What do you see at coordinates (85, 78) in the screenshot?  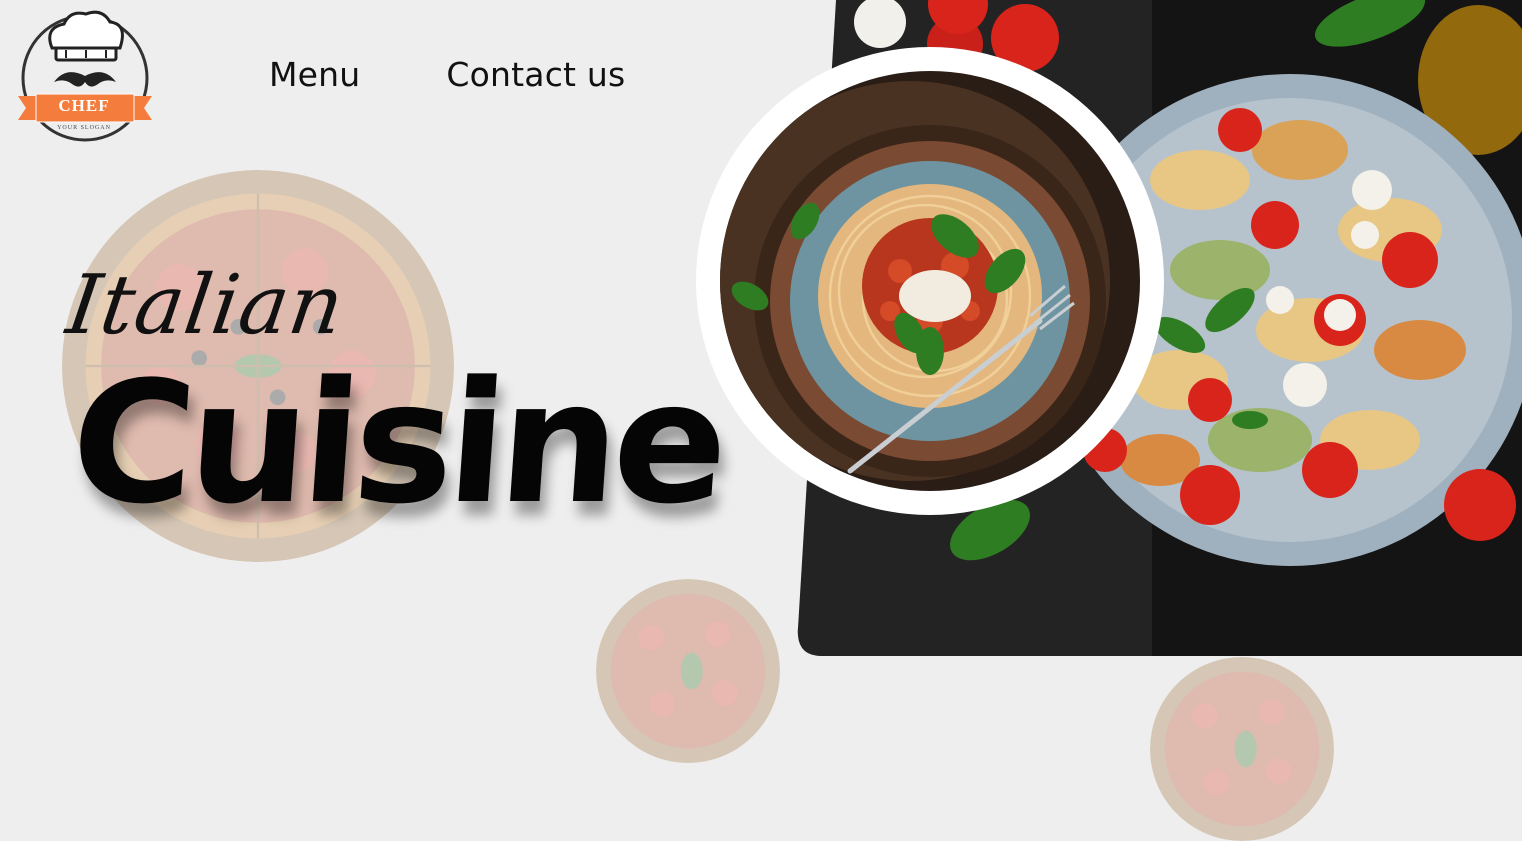 I see `chef-logo: CHEF YOUR SLOGAN` at bounding box center [85, 78].